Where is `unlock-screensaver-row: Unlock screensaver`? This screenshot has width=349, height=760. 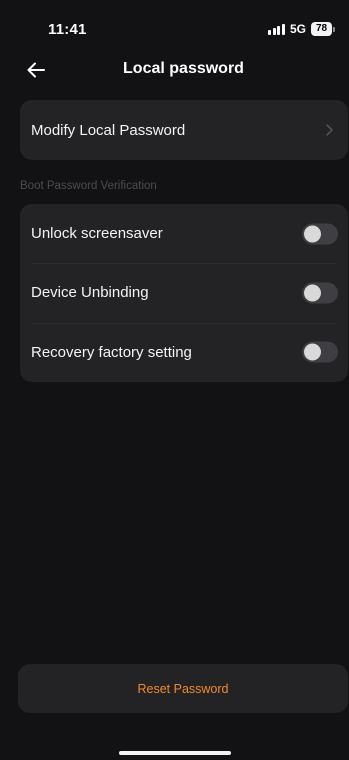
unlock-screensaver-row: Unlock screensaver is located at coordinates (184, 233).